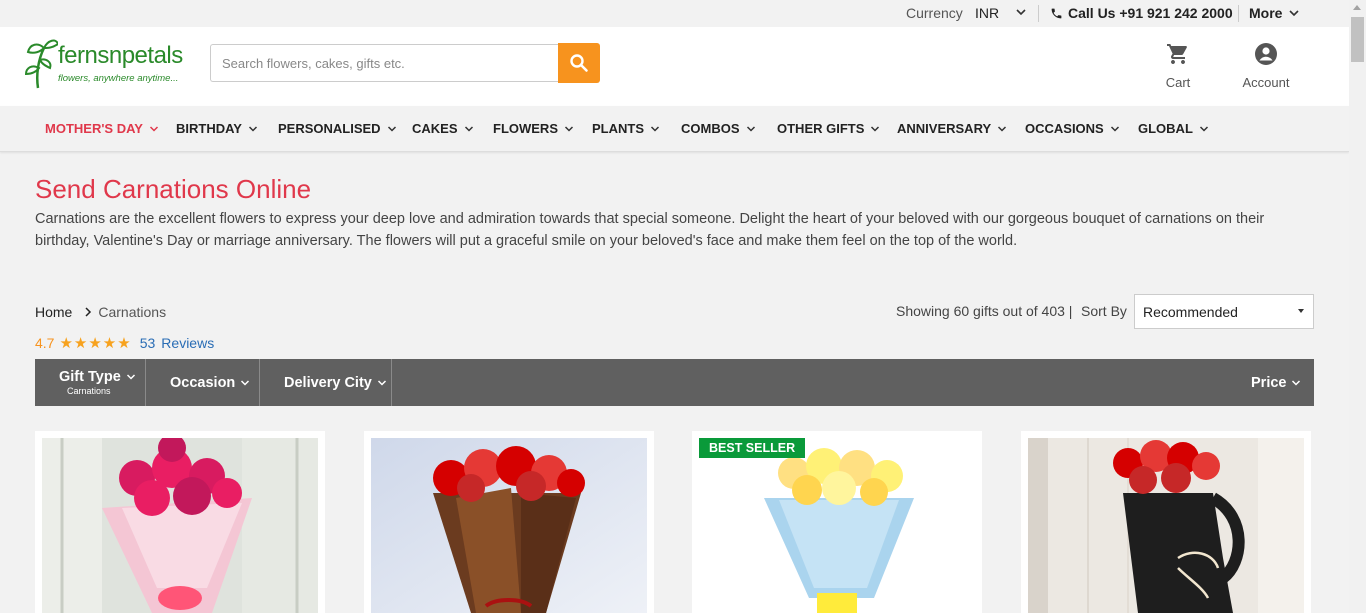 This screenshot has height=613, width=1366. I want to click on scrollbar-thumb, so click(1357, 39).